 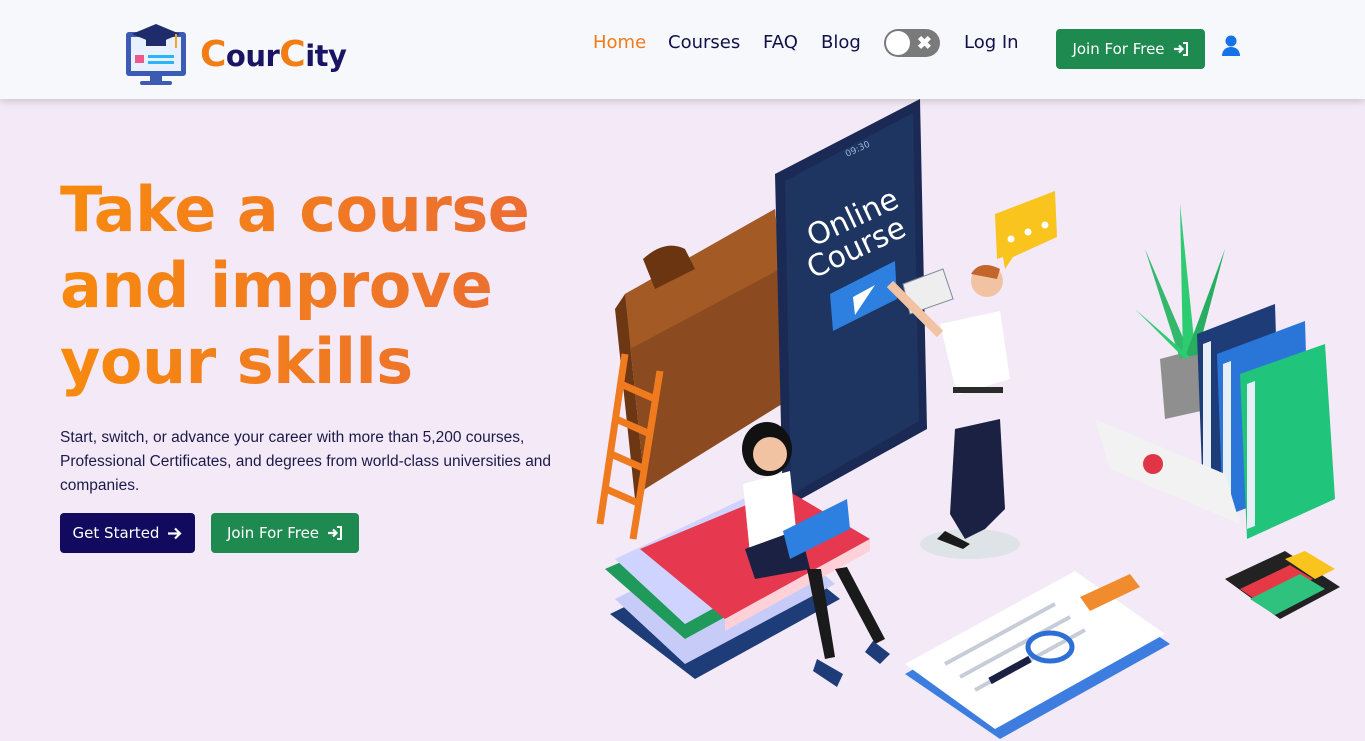 I want to click on hero-join-for-free-button: Join For Free, so click(x=285, y=533).